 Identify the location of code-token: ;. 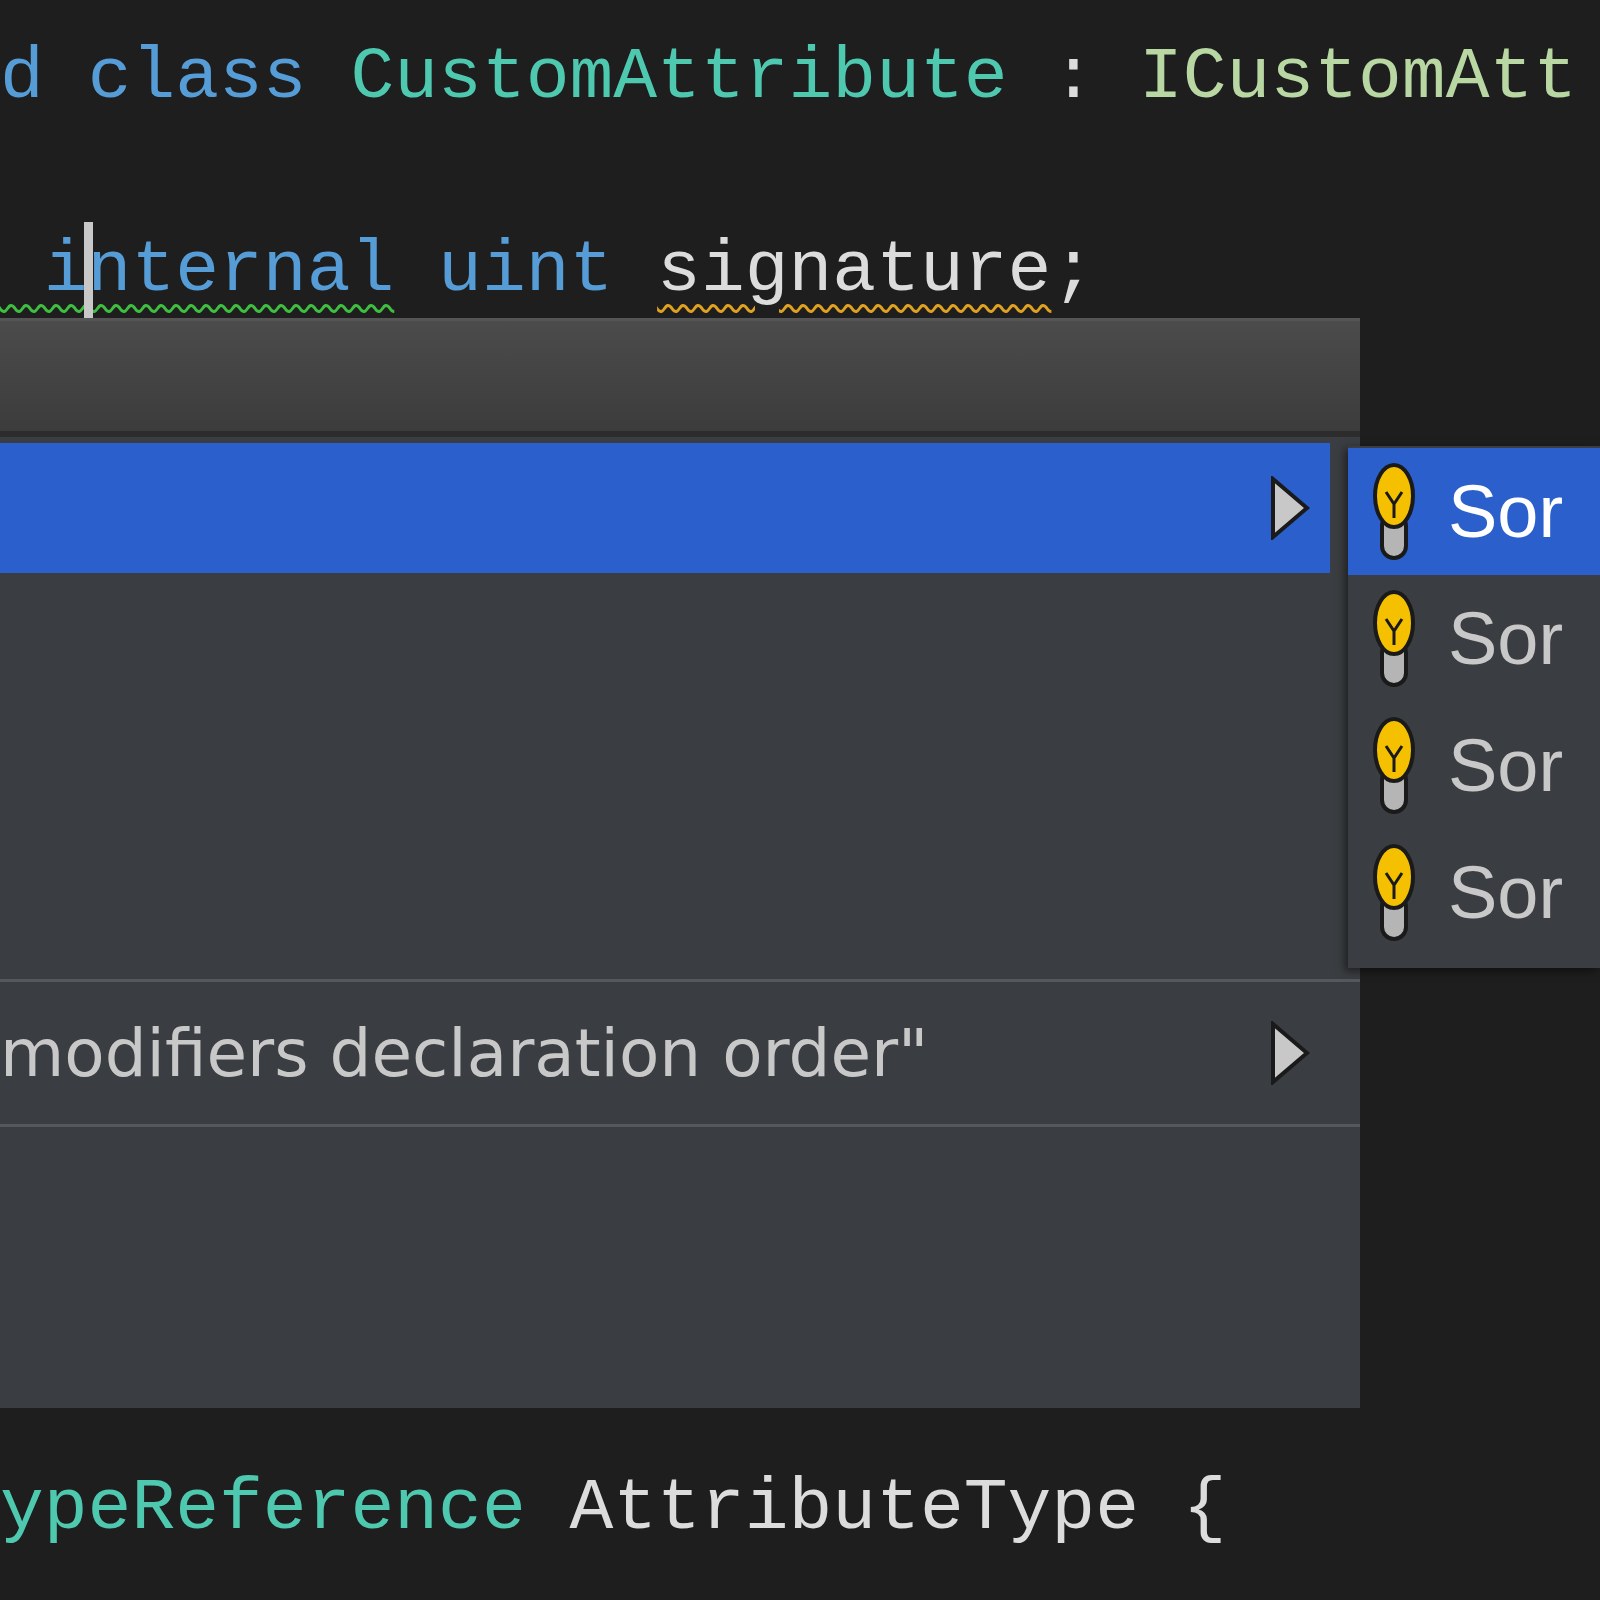
(1073, 270).